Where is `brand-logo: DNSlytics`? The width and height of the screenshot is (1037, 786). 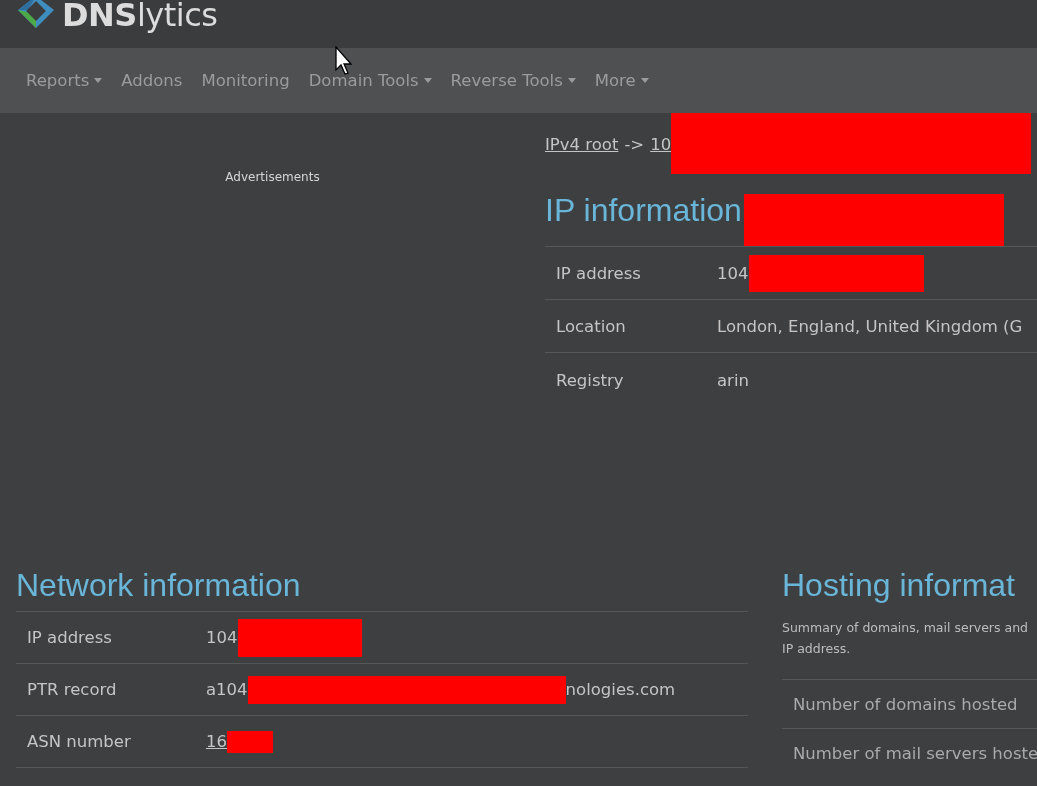
brand-logo: DNSlytics is located at coordinates (140, 16).